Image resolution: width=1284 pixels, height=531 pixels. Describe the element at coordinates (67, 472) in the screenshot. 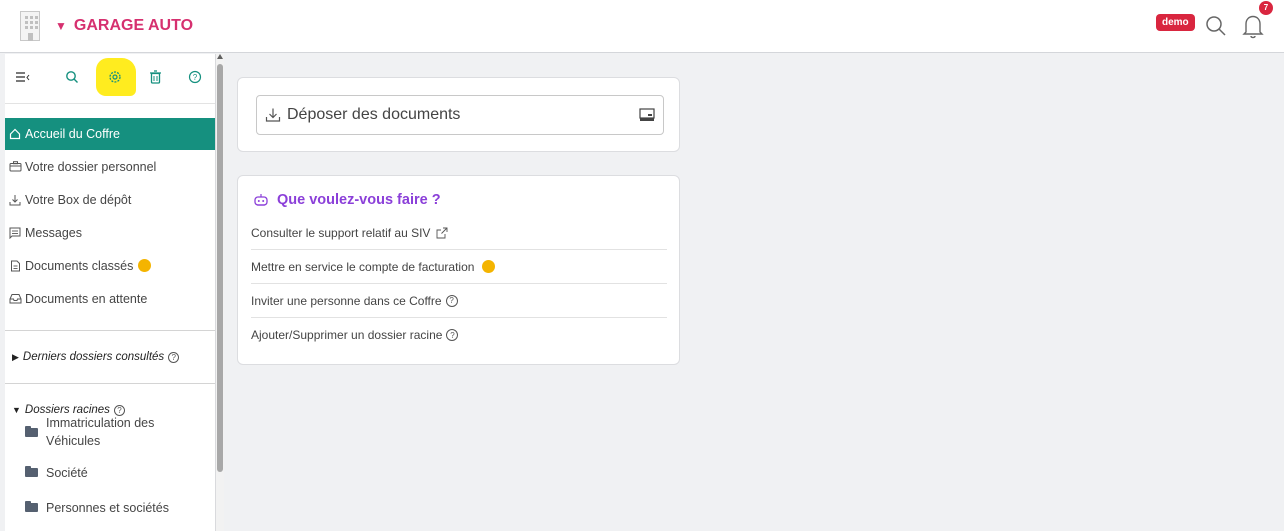

I see `folder-label: Société` at that location.